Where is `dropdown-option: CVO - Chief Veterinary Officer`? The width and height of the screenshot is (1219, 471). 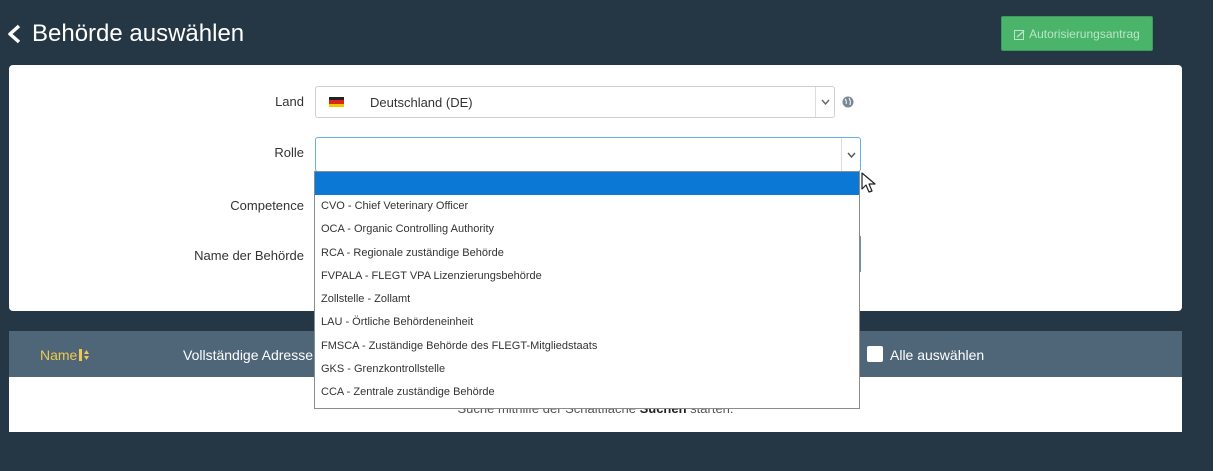 dropdown-option: CVO - Chief Veterinary Officer is located at coordinates (587, 206).